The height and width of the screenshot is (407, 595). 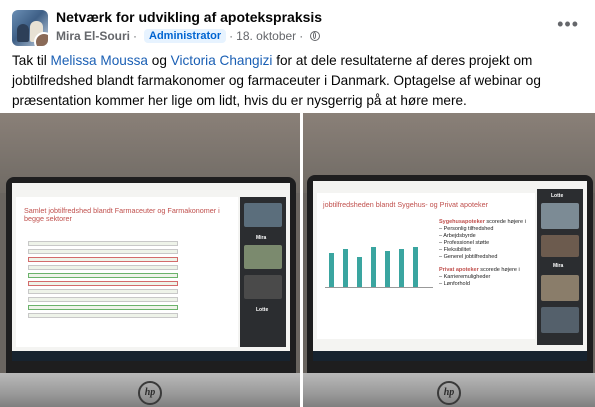 I want to click on participants-panel-right: Lotte Mira, so click(x=560, y=267).